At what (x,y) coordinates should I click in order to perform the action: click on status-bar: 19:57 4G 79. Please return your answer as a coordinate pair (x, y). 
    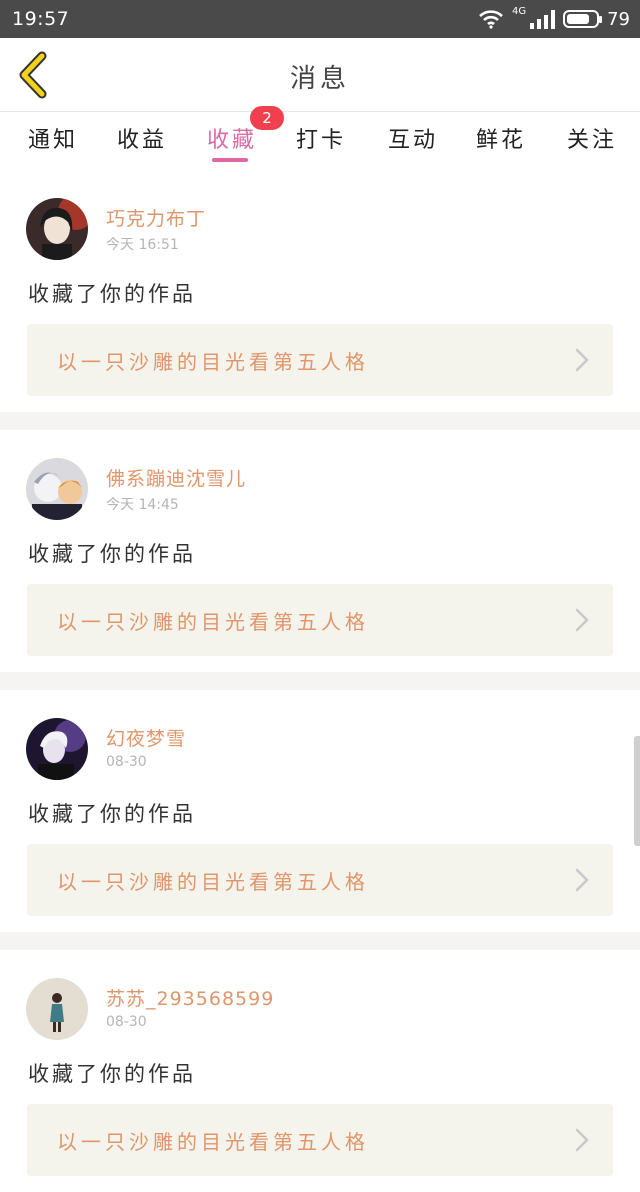
    Looking at the image, I should click on (320, 19).